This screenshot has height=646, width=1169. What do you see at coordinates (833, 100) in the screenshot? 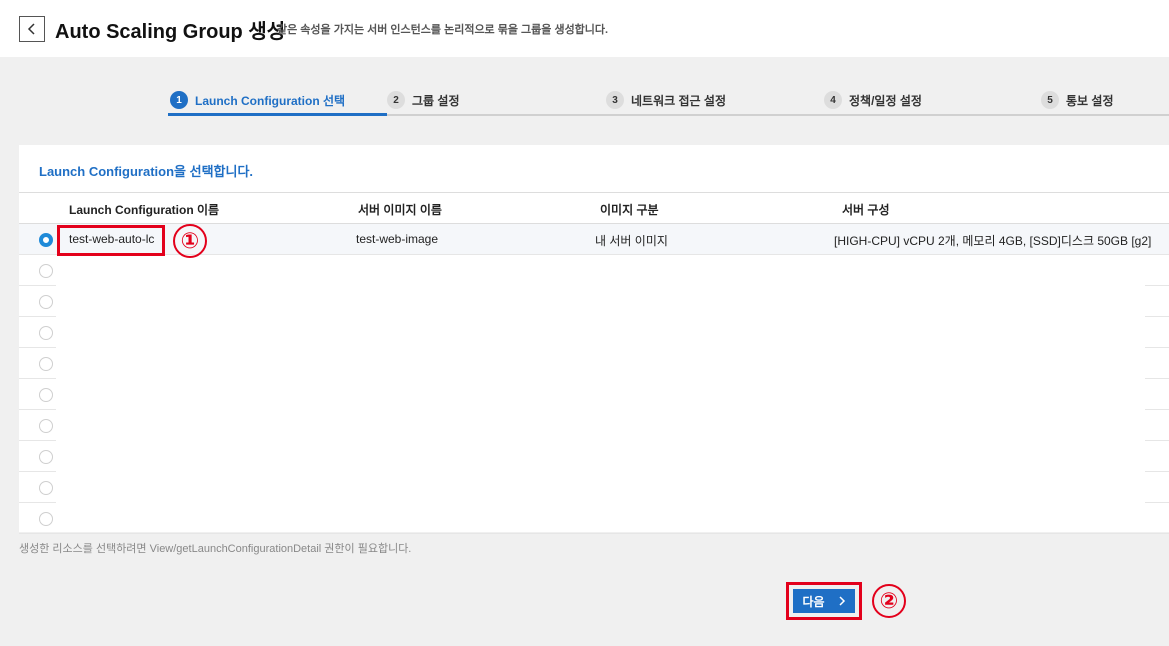
I see `step-number: 4` at bounding box center [833, 100].